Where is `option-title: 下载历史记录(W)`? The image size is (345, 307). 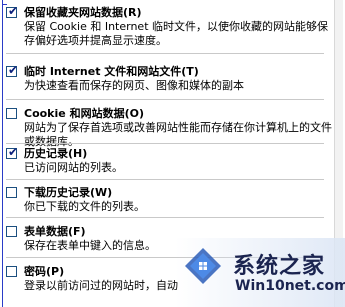 option-title: 下载历史记录(W) is located at coordinates (68, 192).